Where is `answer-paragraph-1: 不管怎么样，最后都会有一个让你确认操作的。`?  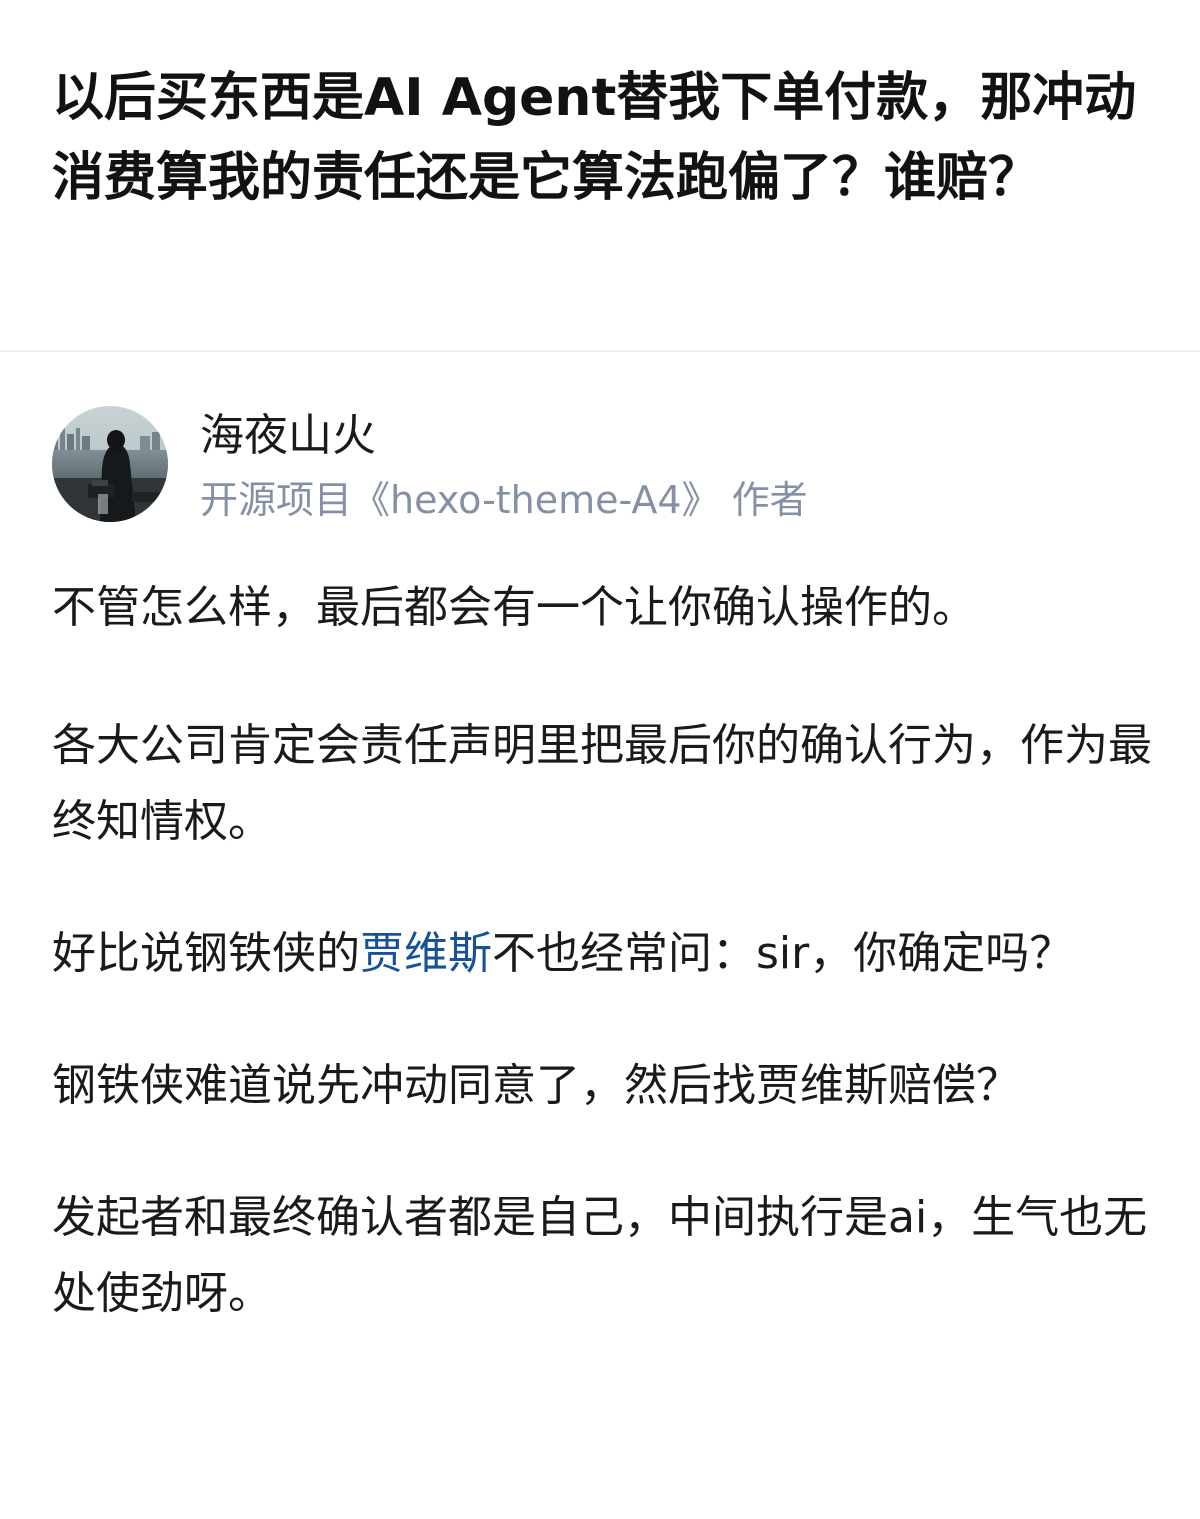 answer-paragraph-1: 不管怎么样，最后都会有一个让你确认操作的。 is located at coordinates (514, 607).